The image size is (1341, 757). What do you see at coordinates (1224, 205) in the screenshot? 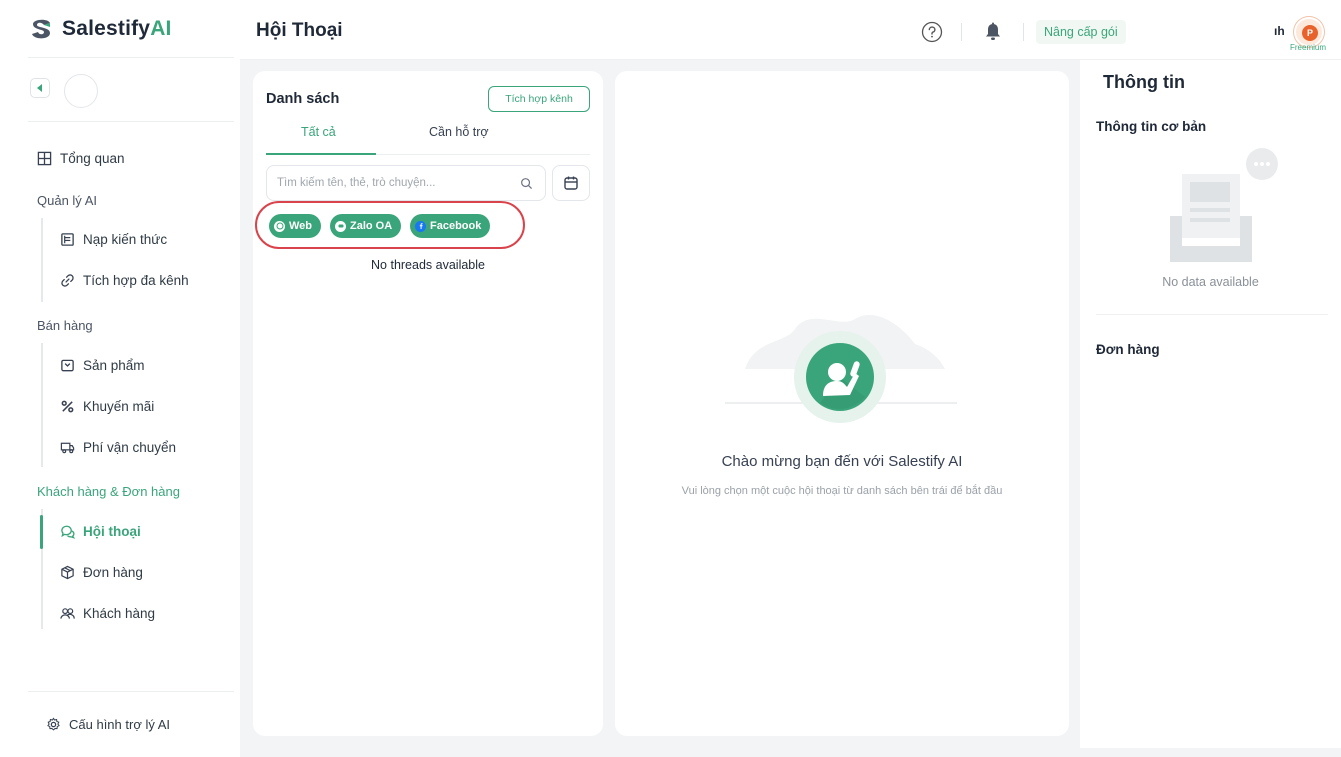
I see `empty-inbox-illustration` at bounding box center [1224, 205].